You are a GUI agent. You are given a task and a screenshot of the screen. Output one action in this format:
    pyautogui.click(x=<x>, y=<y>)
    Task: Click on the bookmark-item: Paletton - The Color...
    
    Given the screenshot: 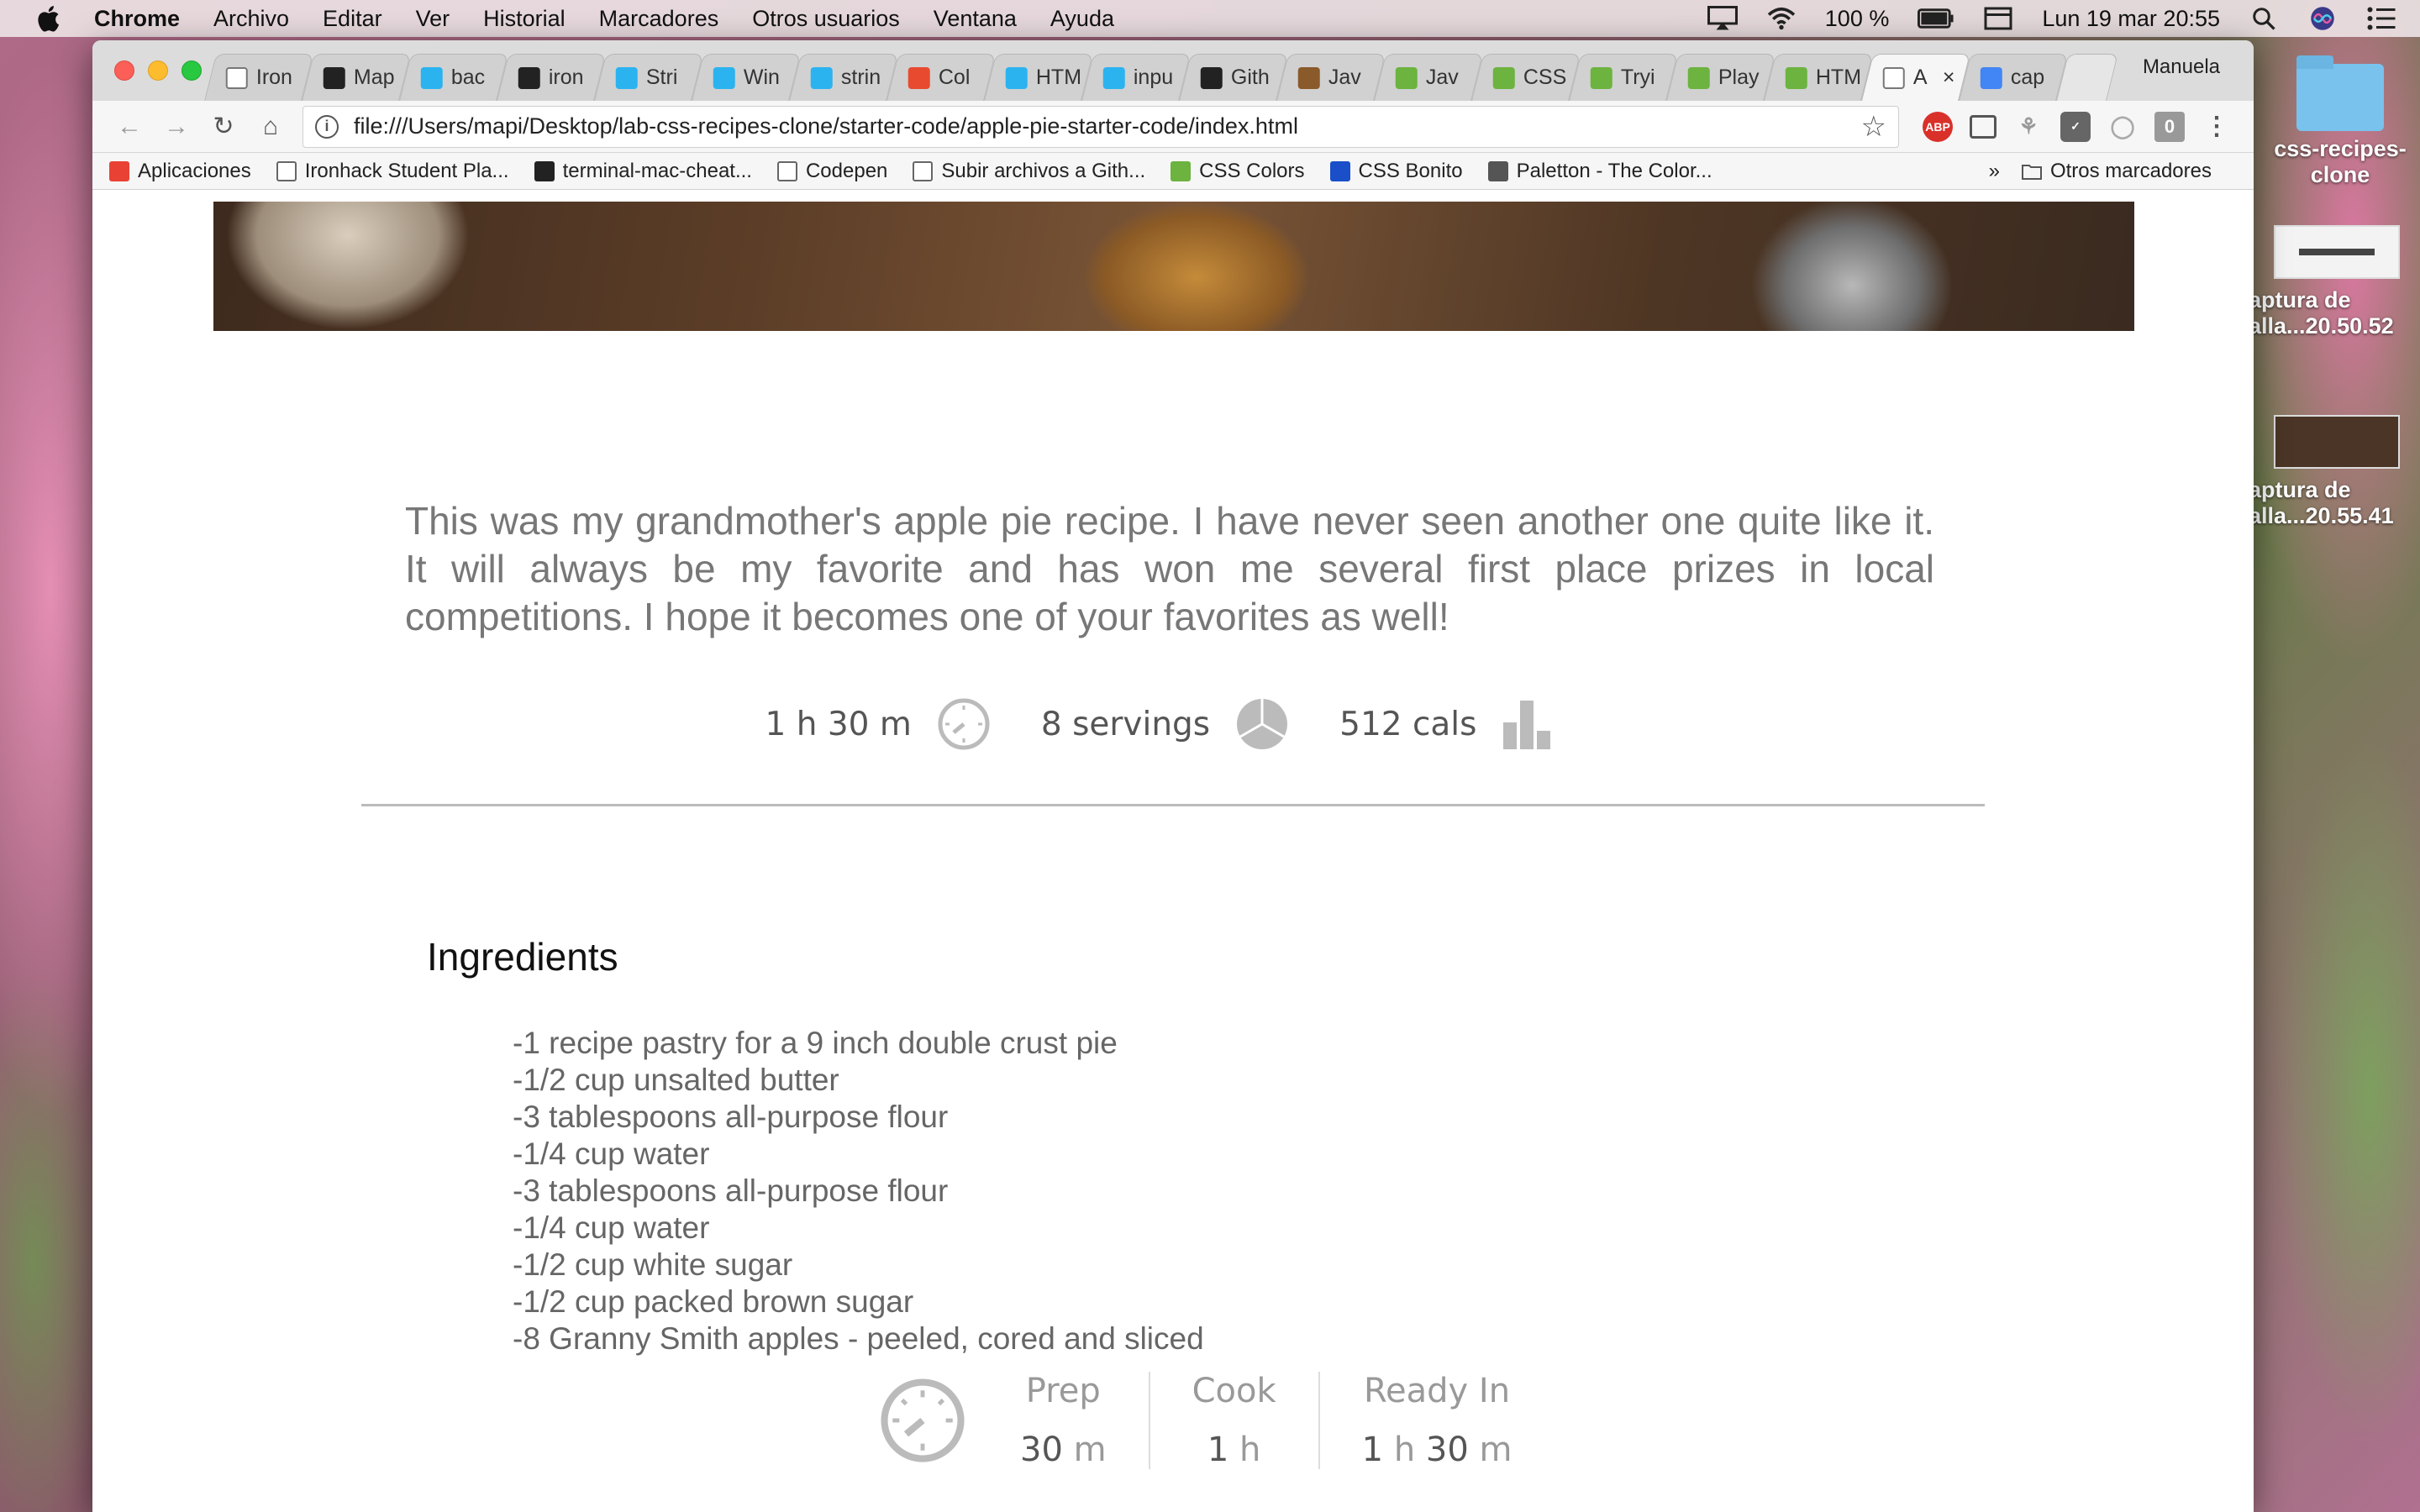 What is the action you would take?
    pyautogui.click(x=1599, y=171)
    